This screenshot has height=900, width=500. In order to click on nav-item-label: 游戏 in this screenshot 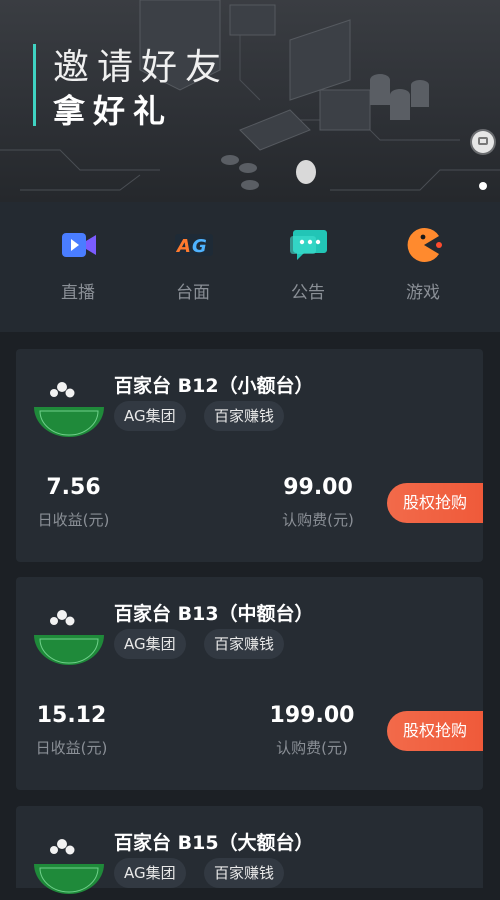, I will do `click(423, 293)`.